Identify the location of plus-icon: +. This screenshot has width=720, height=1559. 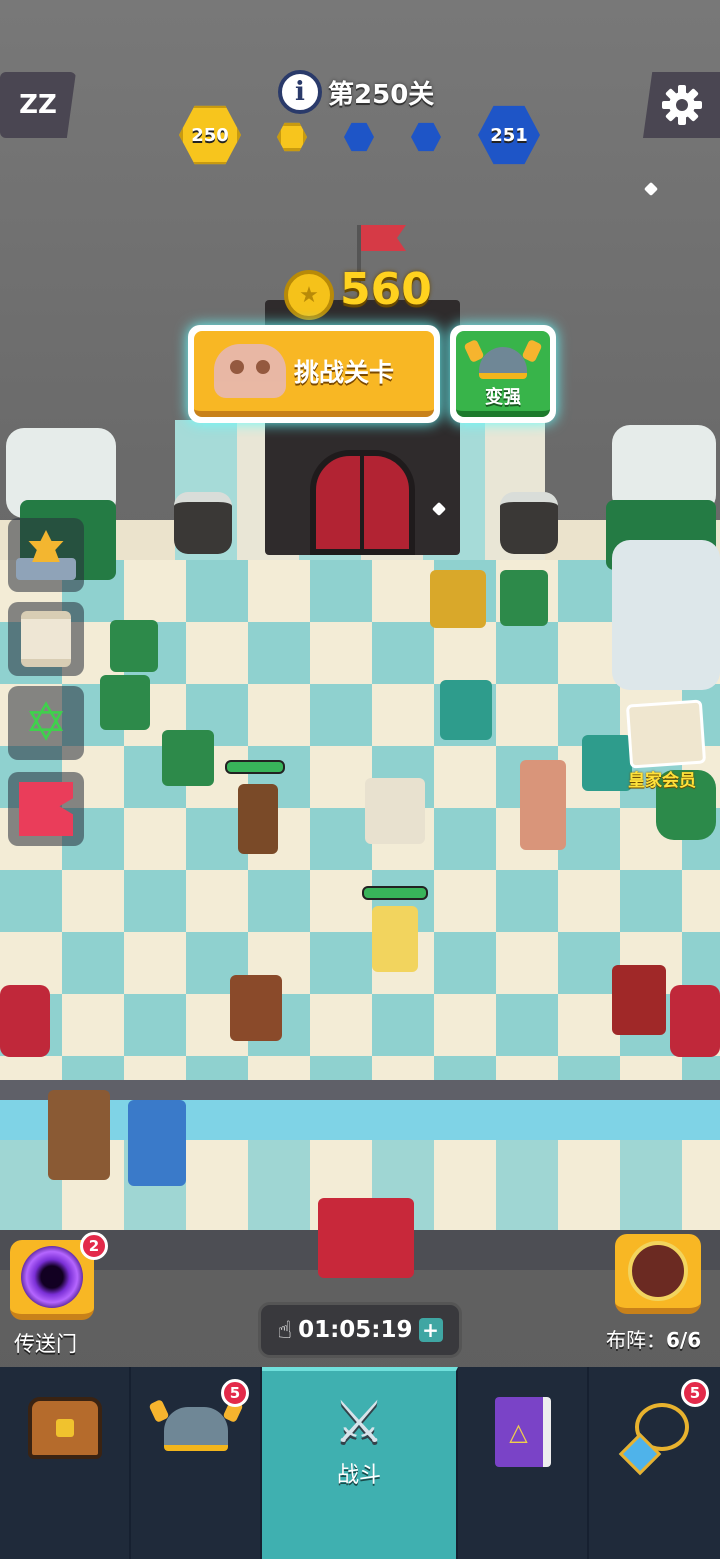
(430, 1330).